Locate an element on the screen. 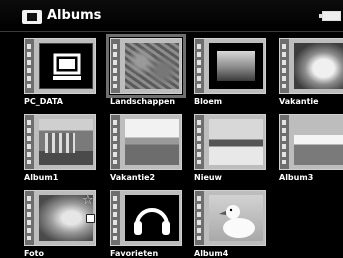 The width and height of the screenshot is (343, 258). album-label: Bloem is located at coordinates (208, 101).